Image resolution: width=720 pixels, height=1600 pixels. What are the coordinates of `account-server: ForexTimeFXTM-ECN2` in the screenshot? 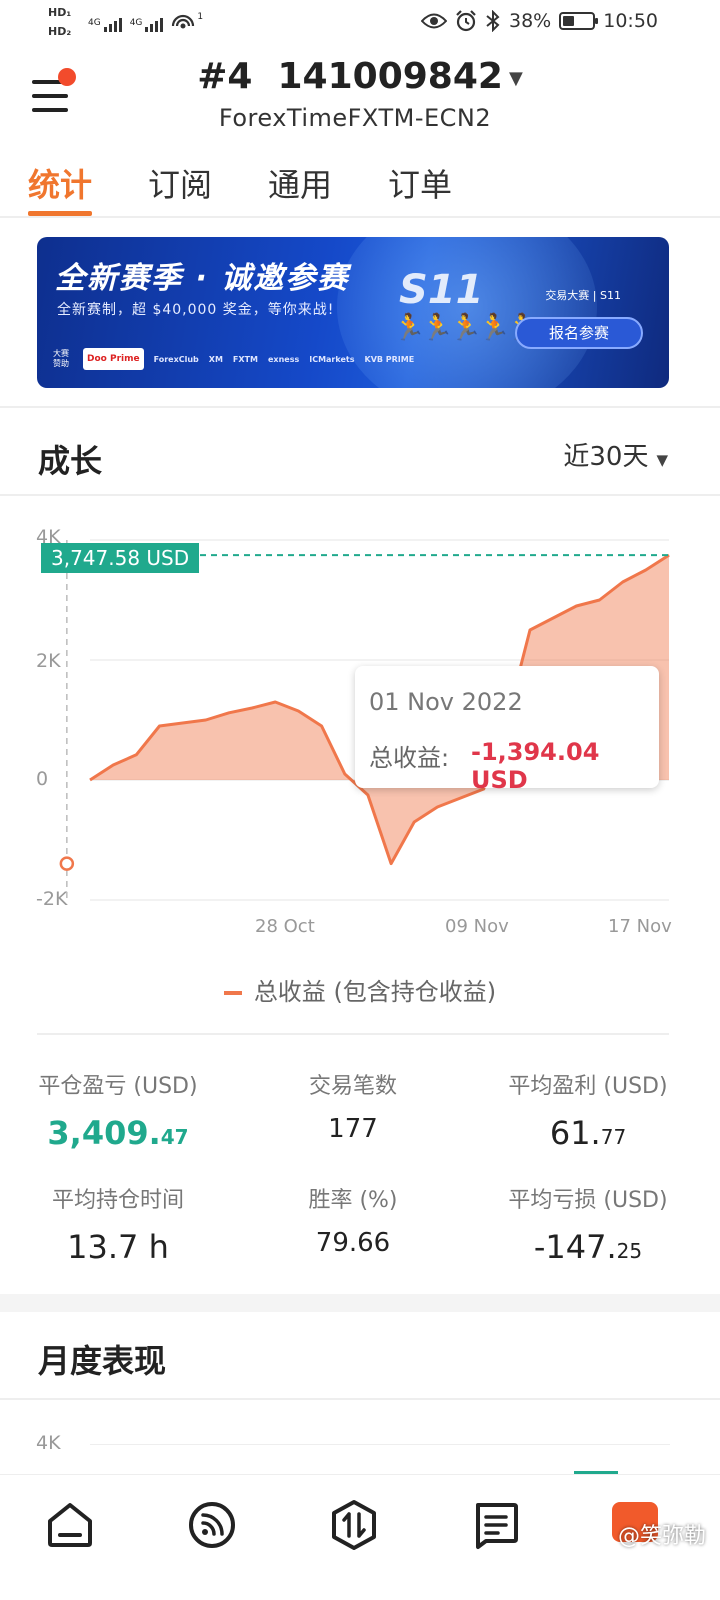 It's located at (355, 118).